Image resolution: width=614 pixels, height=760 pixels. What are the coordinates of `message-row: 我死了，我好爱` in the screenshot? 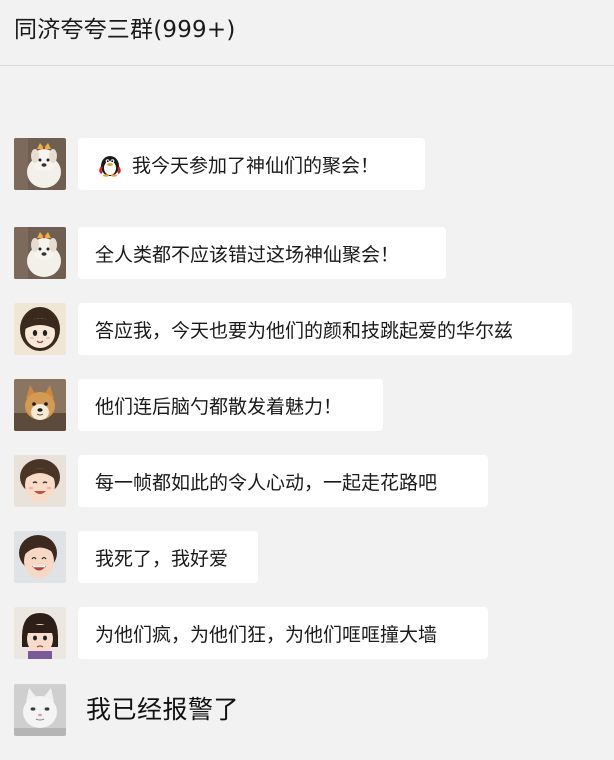 It's located at (307, 566).